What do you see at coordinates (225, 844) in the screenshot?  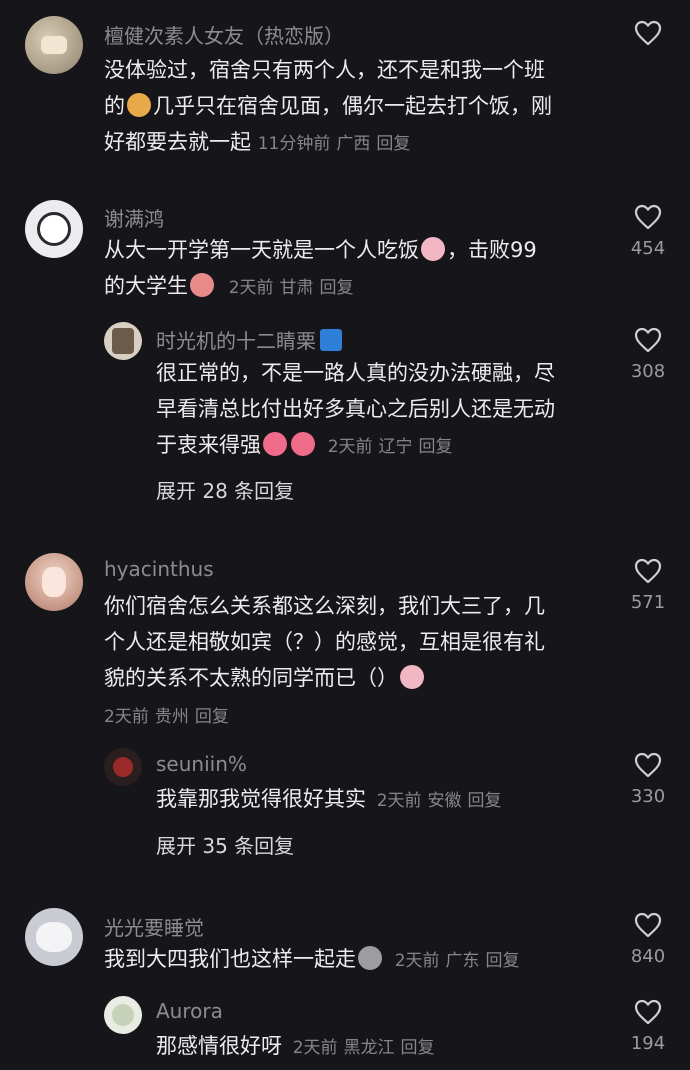 I see `expand-replies-button: 展开 35 条回复` at bounding box center [225, 844].